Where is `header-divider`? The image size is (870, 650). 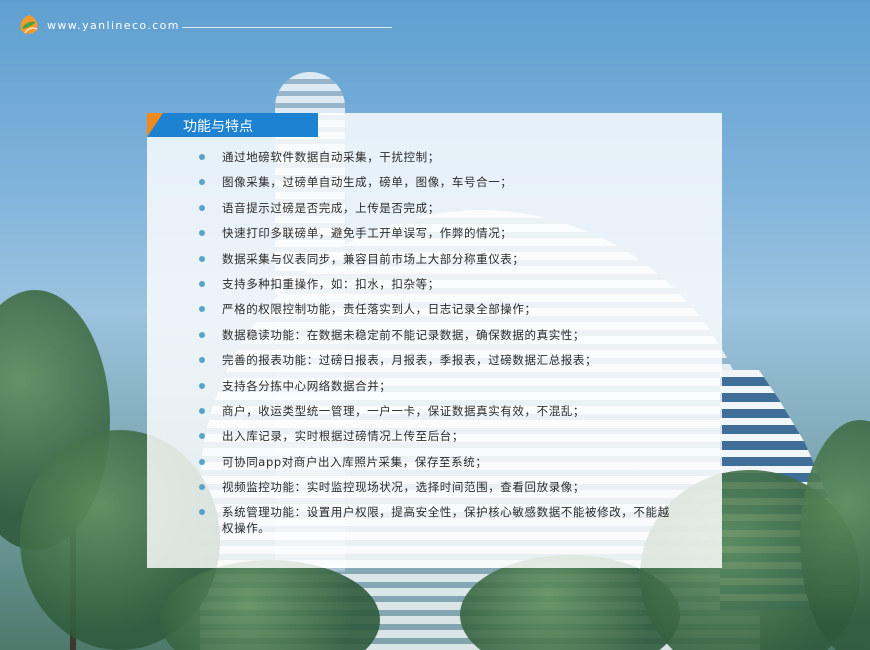 header-divider is located at coordinates (287, 27).